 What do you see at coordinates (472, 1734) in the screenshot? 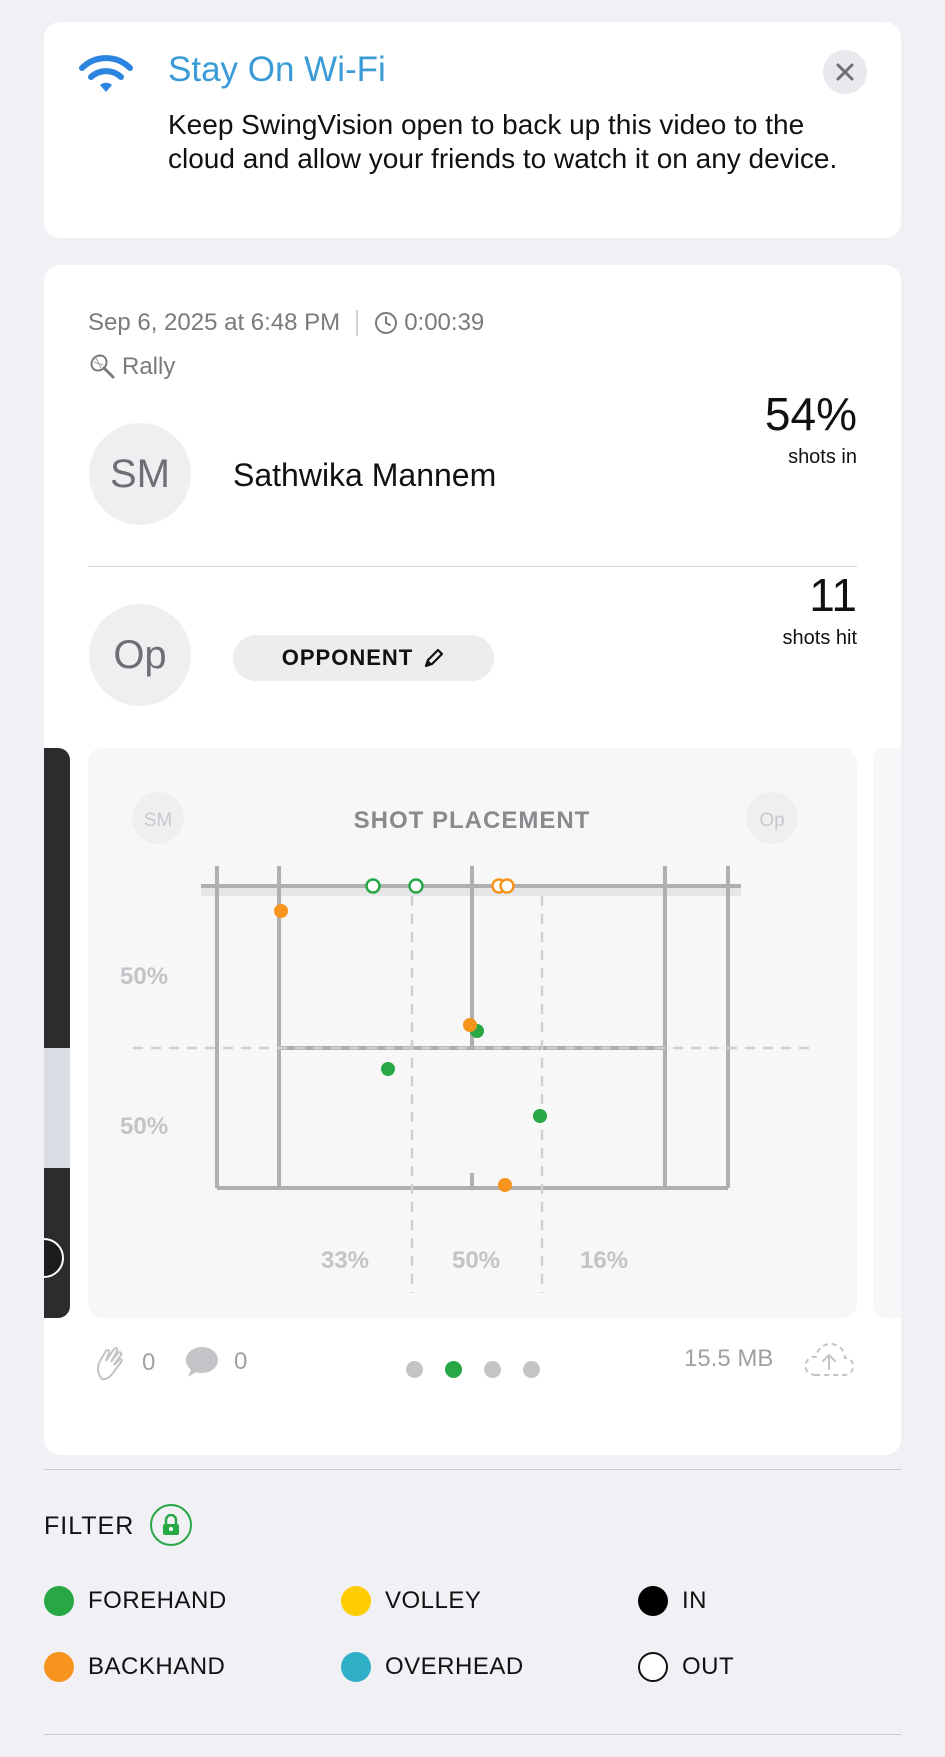
I see `bottom-divider` at bounding box center [472, 1734].